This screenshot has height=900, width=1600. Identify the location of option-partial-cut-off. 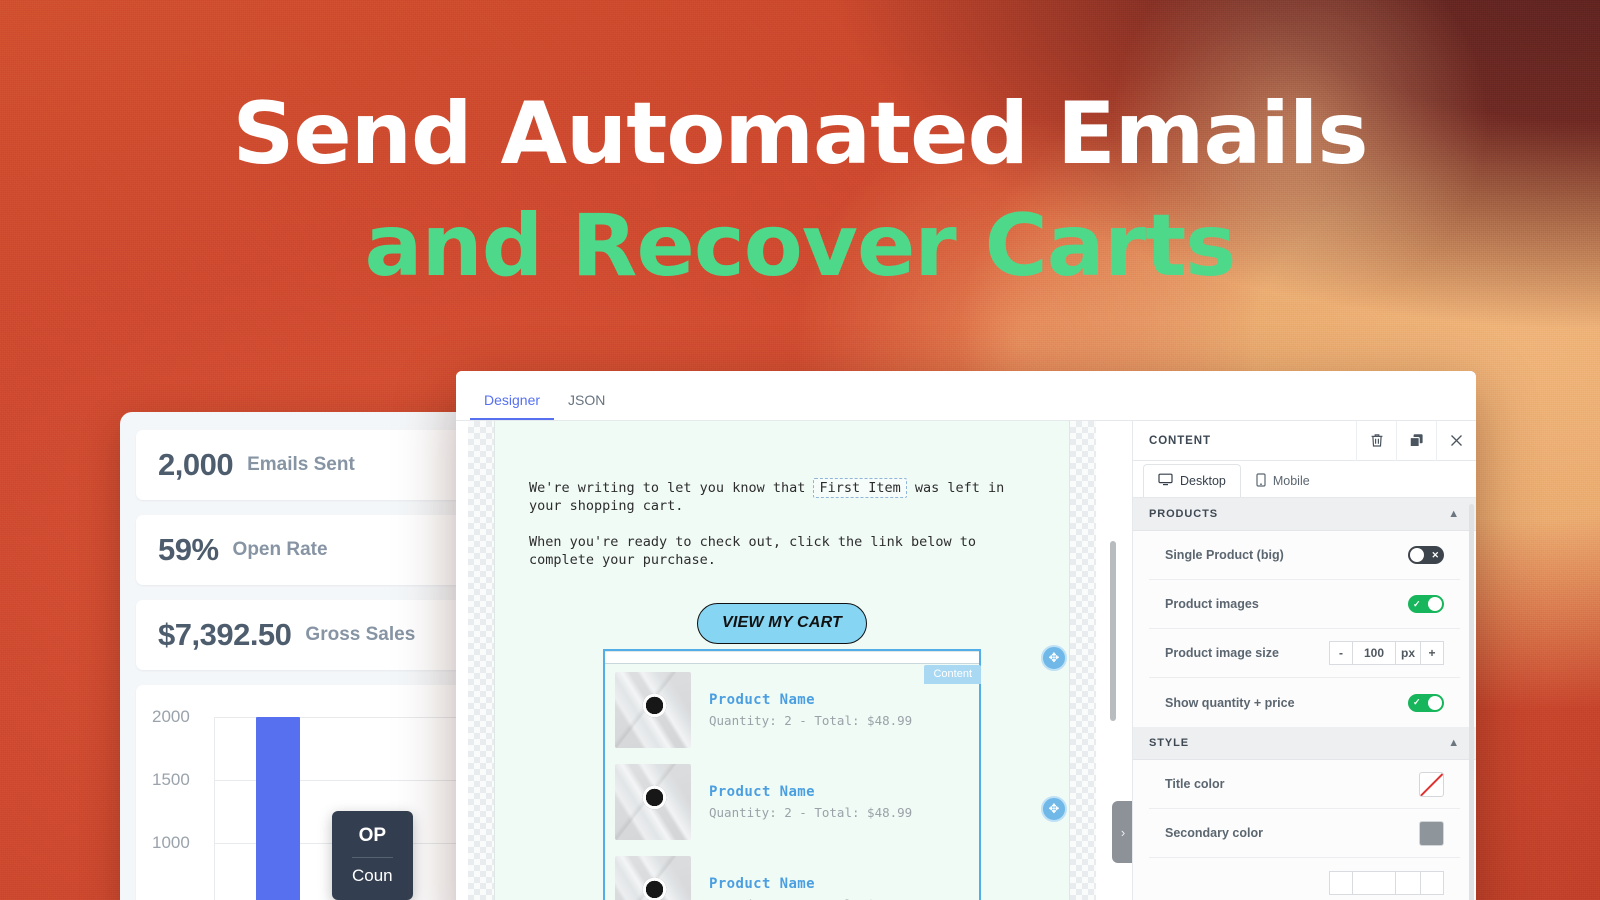
(1304, 879).